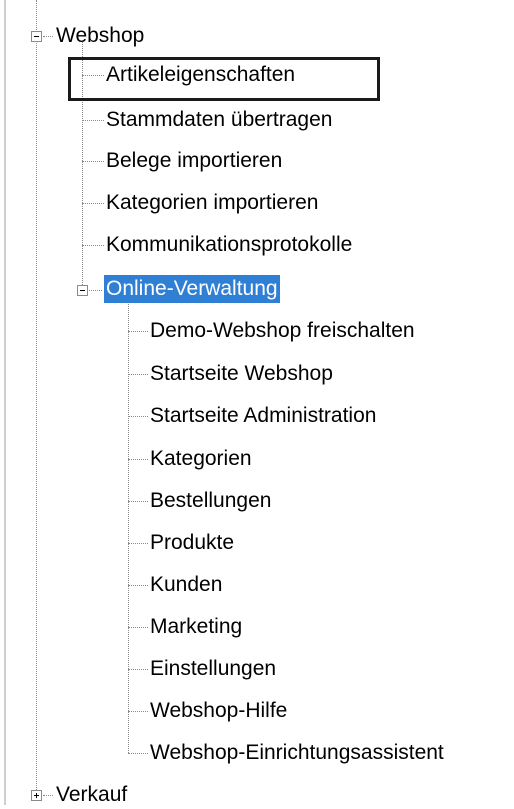  I want to click on tree-item-marketing: Marketing, so click(196, 627).